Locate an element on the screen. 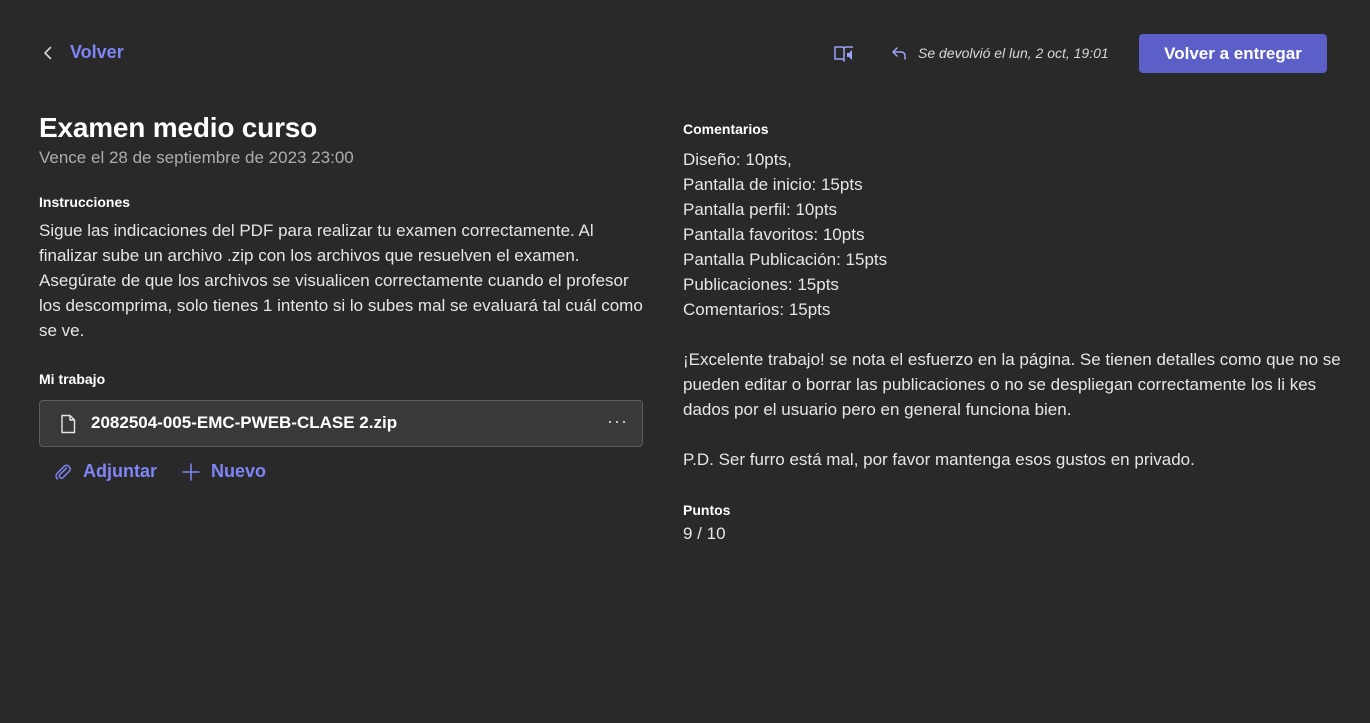  paperclip-icon is located at coordinates (63, 472).